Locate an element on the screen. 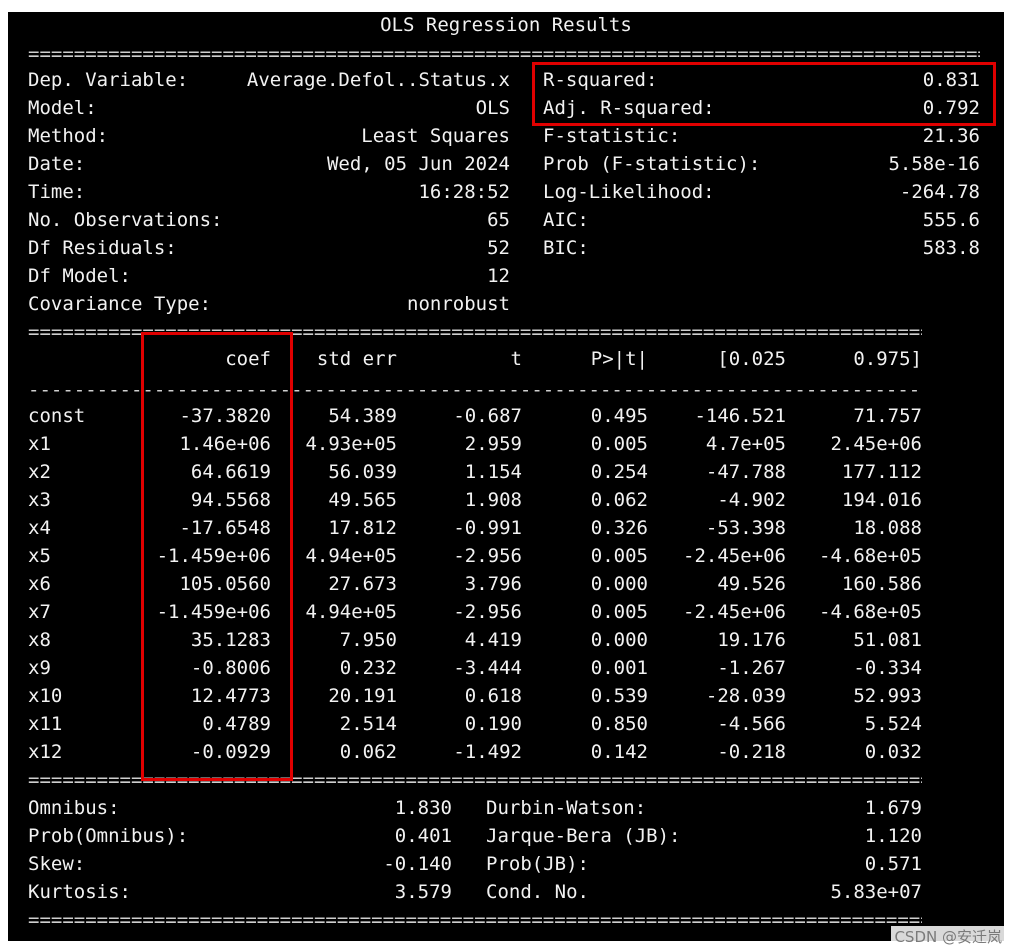 The height and width of the screenshot is (949, 1013). ci-low-value: 4.7e+05 is located at coordinates (745, 444).